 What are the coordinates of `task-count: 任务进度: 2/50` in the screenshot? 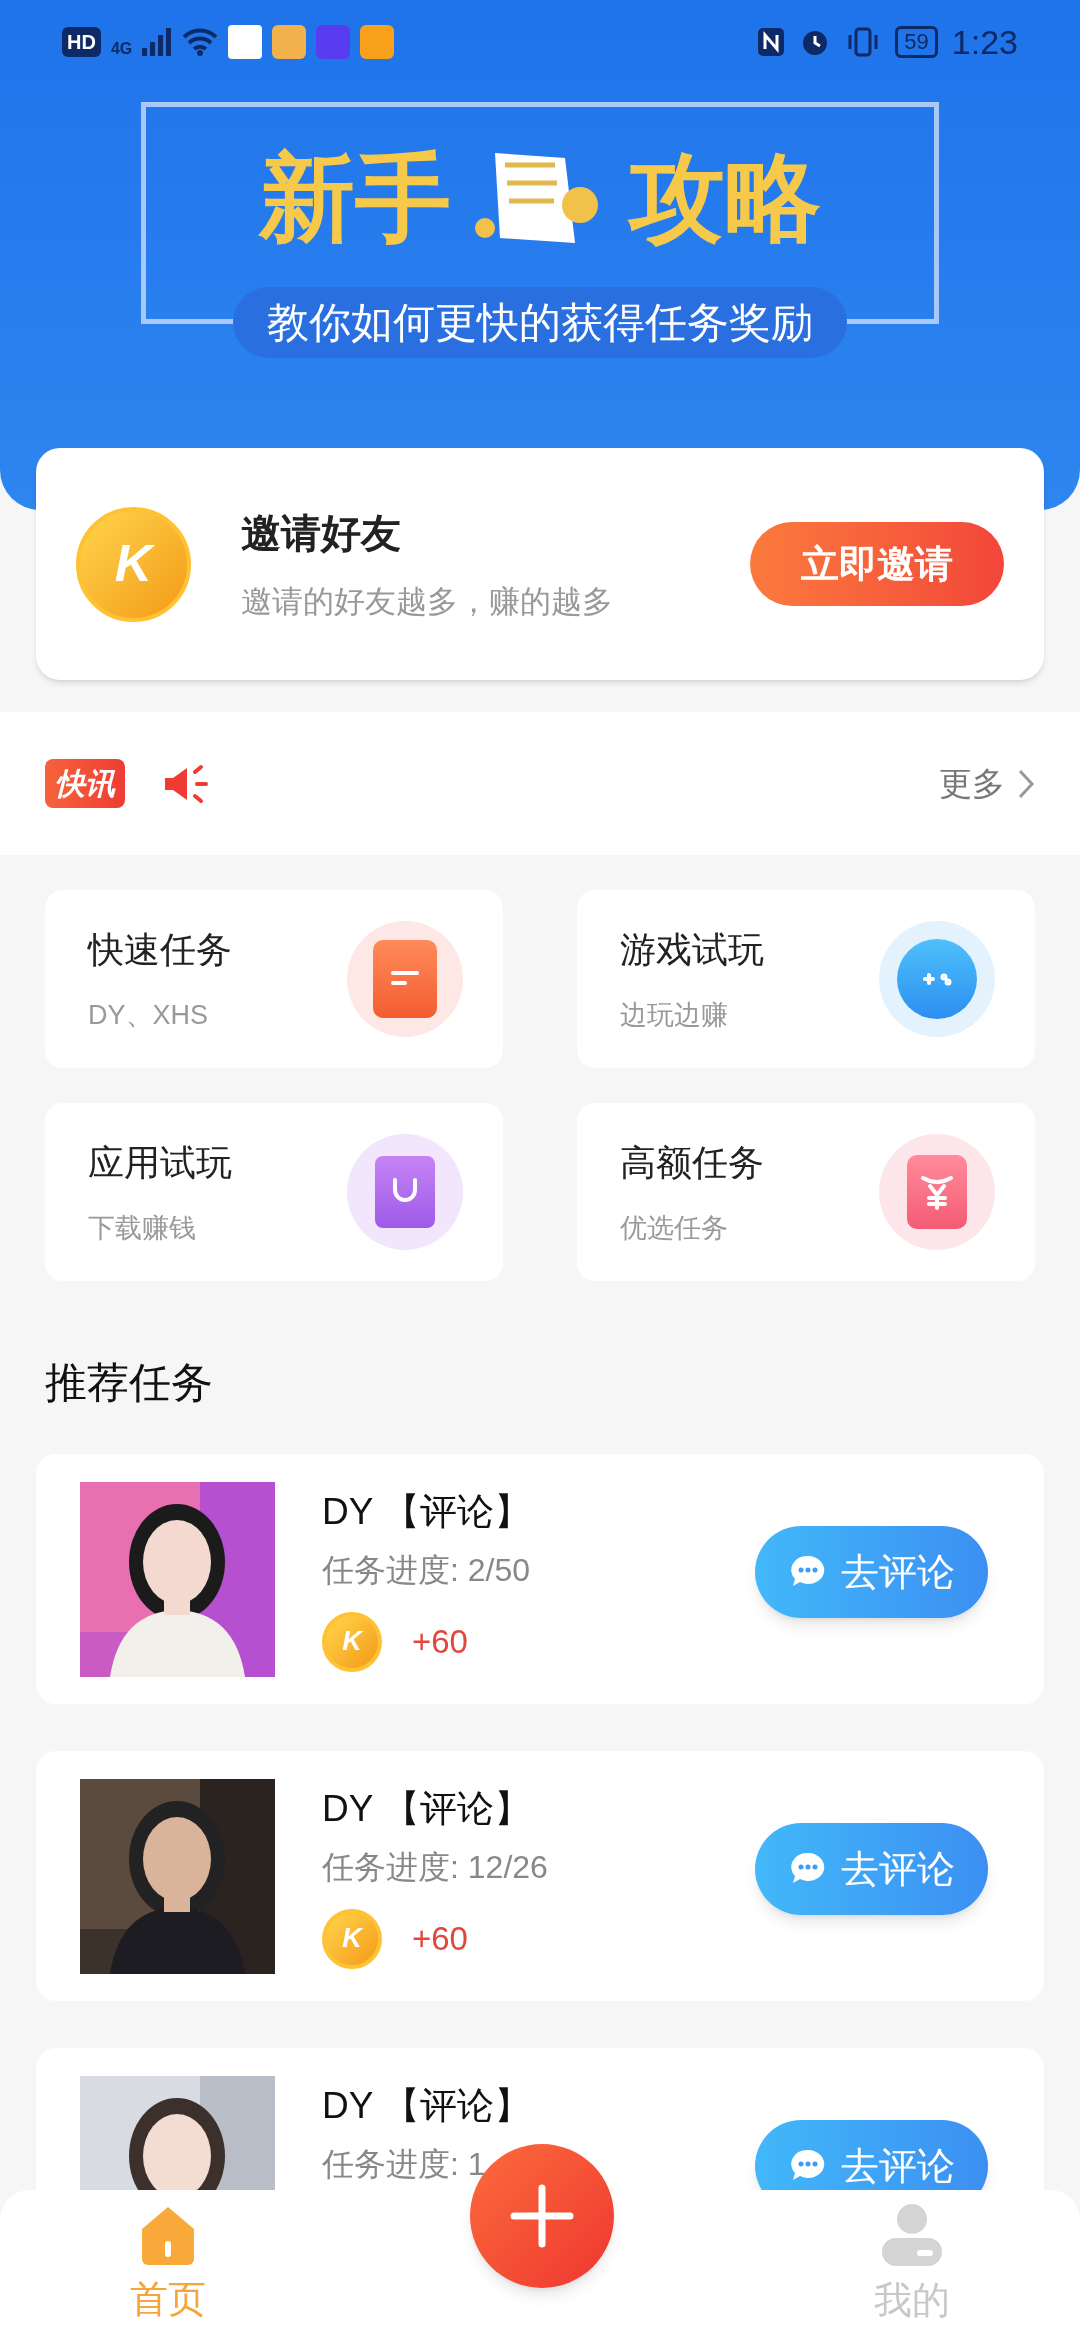 It's located at (427, 1570).